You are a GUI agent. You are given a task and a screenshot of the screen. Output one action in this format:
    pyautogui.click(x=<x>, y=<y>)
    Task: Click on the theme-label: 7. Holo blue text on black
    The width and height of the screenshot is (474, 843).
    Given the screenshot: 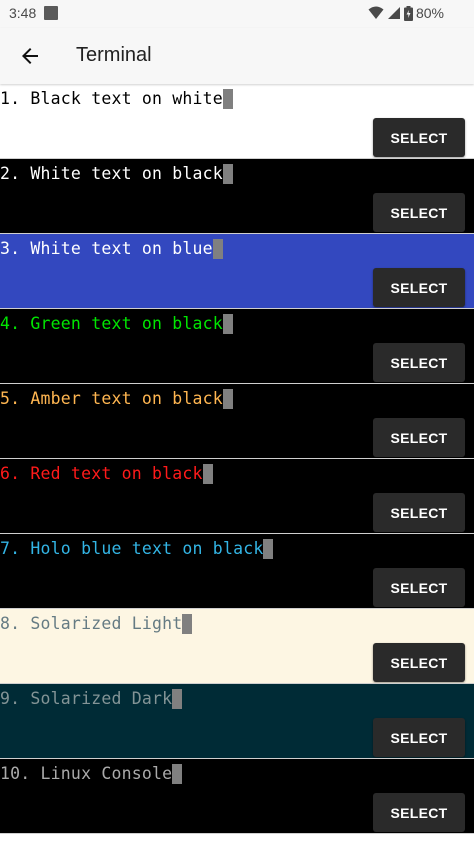 What is the action you would take?
    pyautogui.click(x=132, y=548)
    